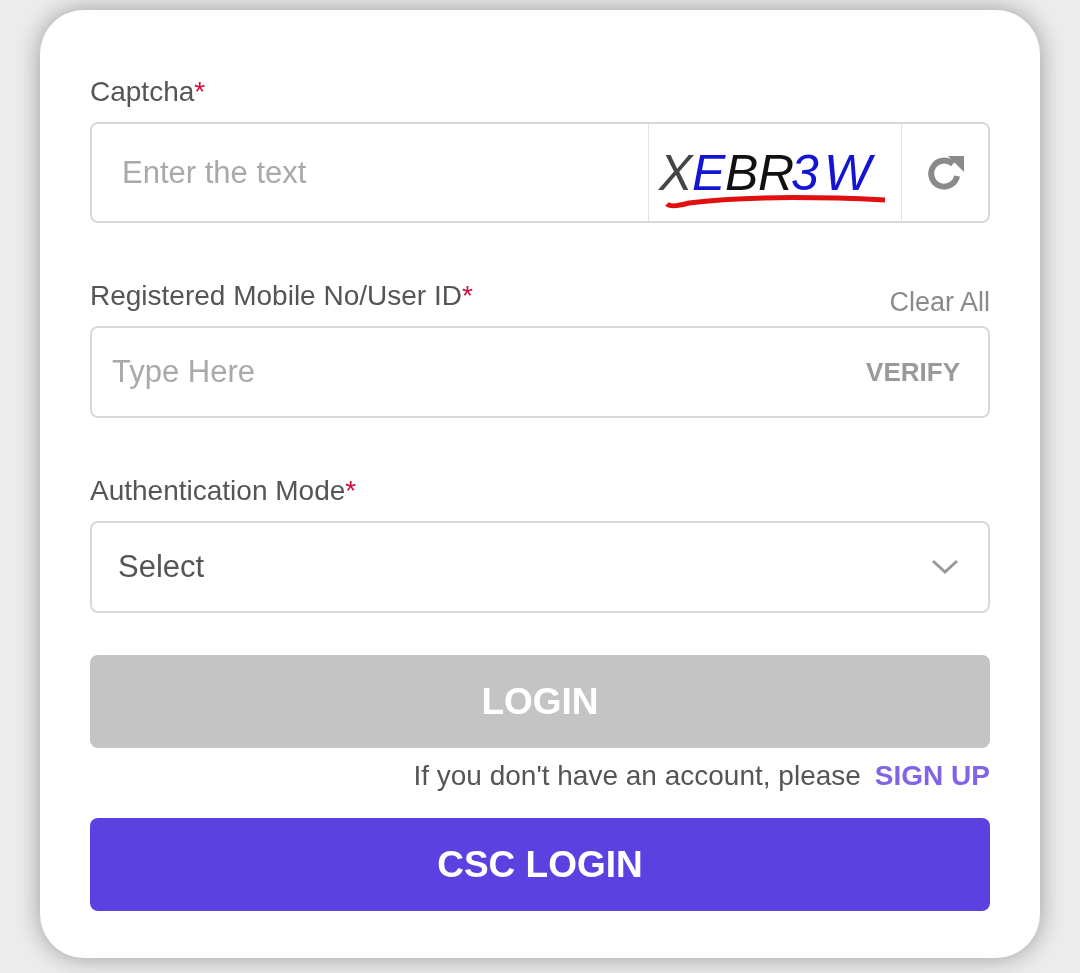 This screenshot has height=973, width=1080. Describe the element at coordinates (540, 864) in the screenshot. I see `csc-login-button: CSC LOGIN` at that location.